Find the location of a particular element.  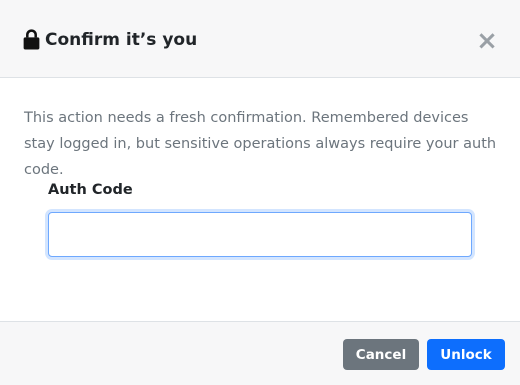

lock-icon is located at coordinates (31, 38).